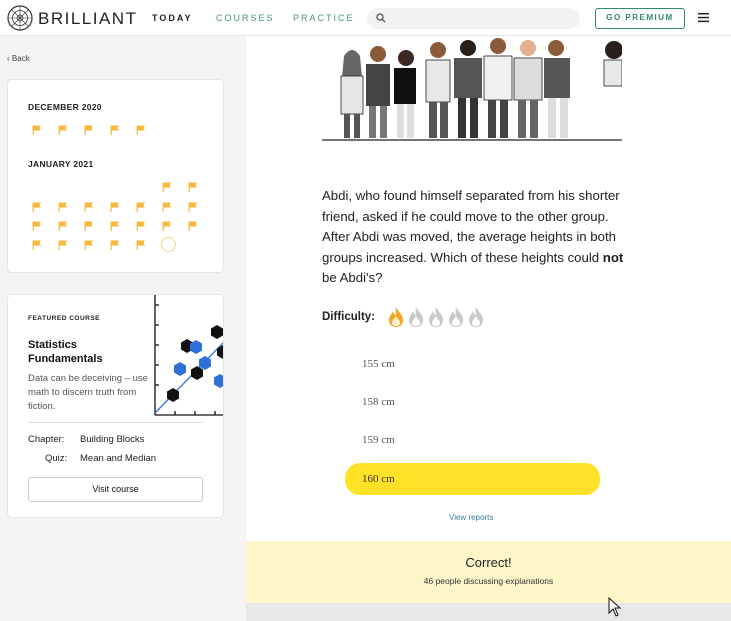  I want to click on chapter-label: Chapter:, so click(46, 439).